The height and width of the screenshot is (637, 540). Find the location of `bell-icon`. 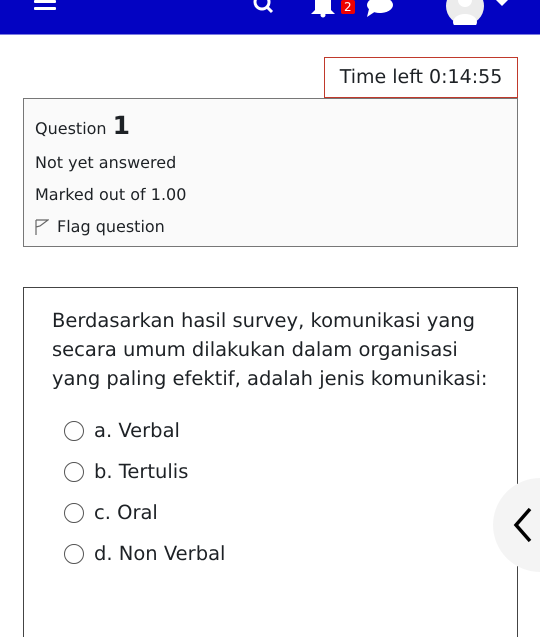

bell-icon is located at coordinates (323, 9).